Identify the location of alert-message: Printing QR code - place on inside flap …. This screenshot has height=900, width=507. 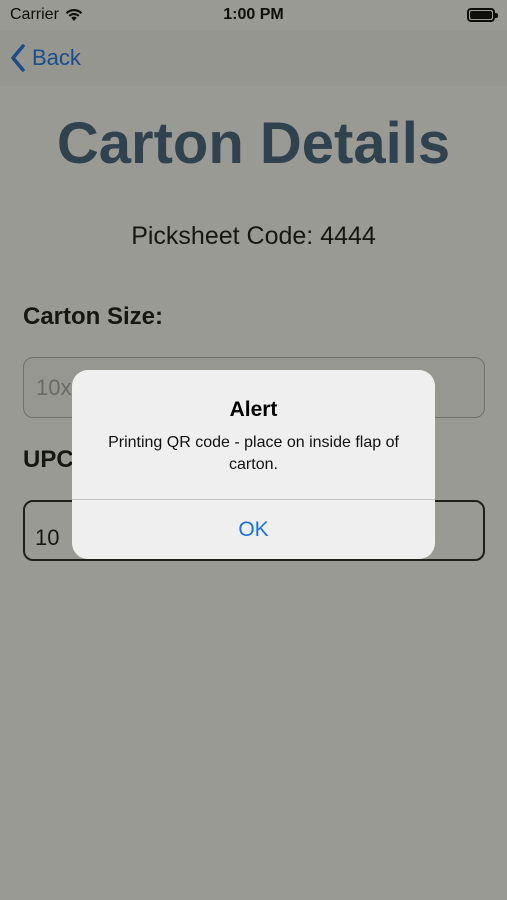
(253, 453).